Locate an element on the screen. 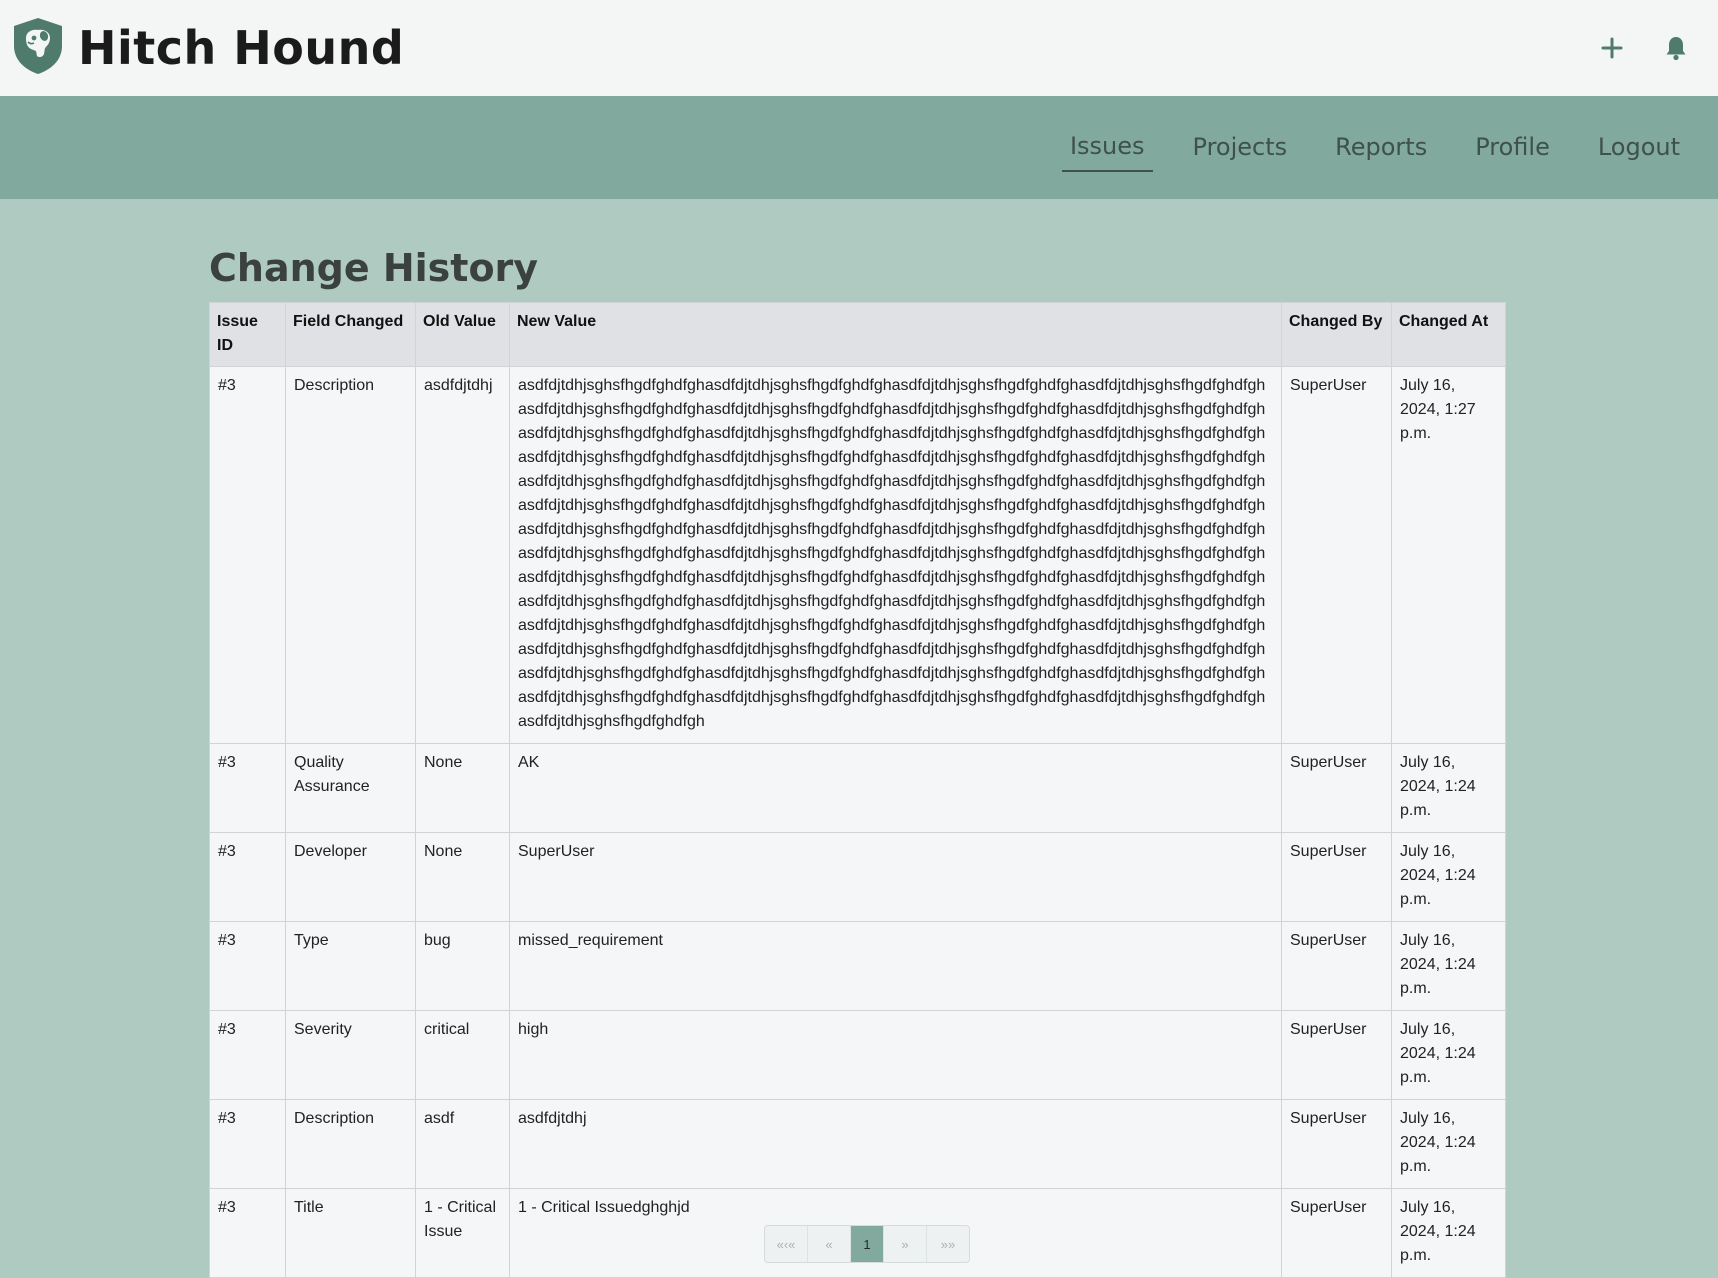 The image size is (1718, 1278). column-header: Field Changed is located at coordinates (350, 334).